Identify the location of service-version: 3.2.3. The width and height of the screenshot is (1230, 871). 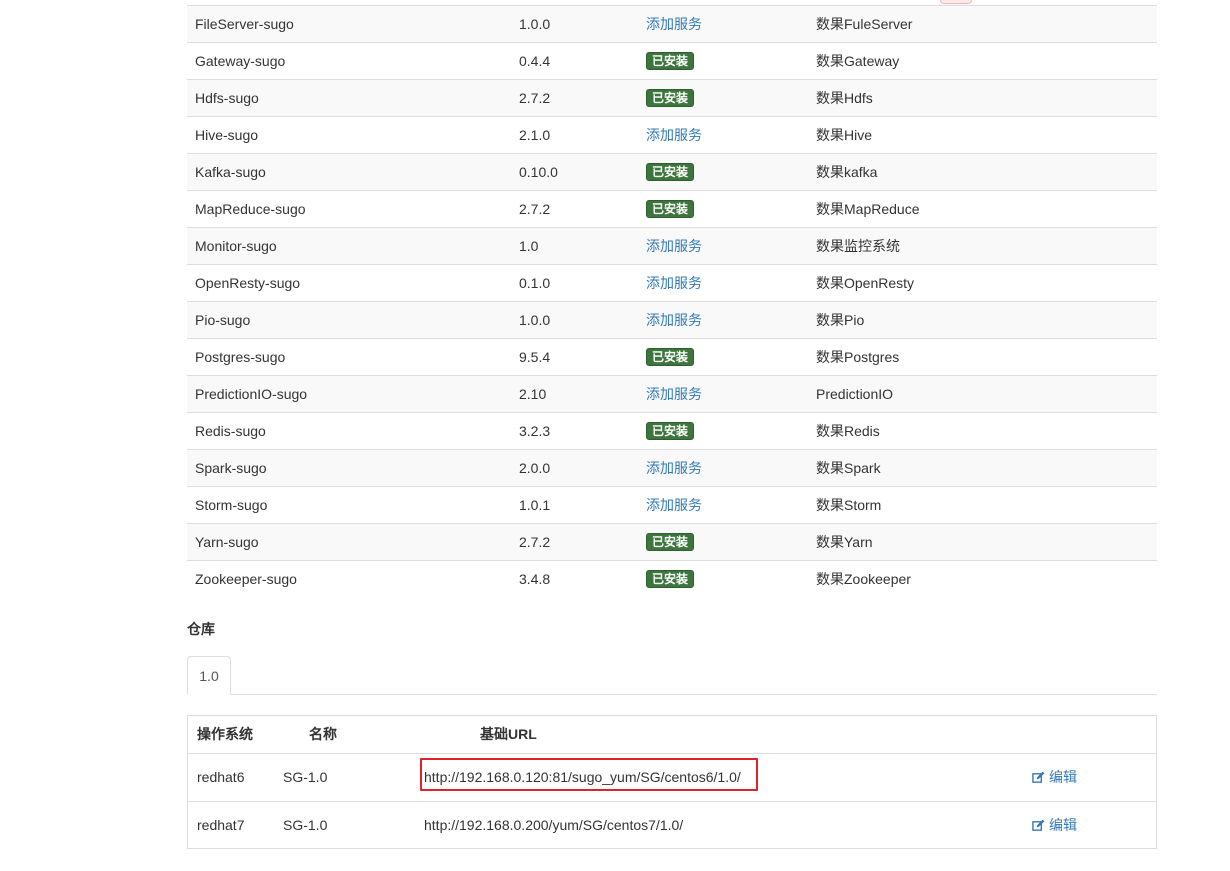
(566, 431).